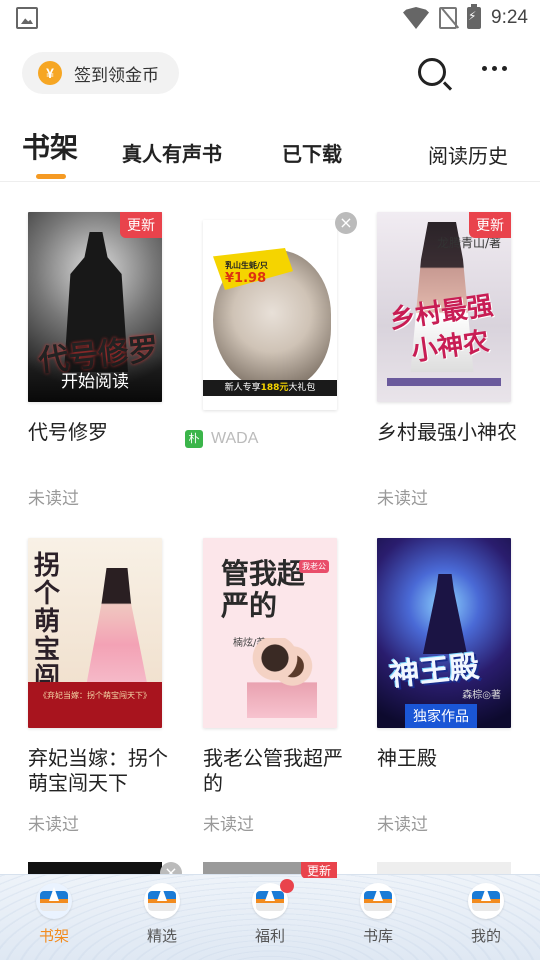 The height and width of the screenshot is (960, 540). I want to click on close-ad-button: ×, so click(346, 223).